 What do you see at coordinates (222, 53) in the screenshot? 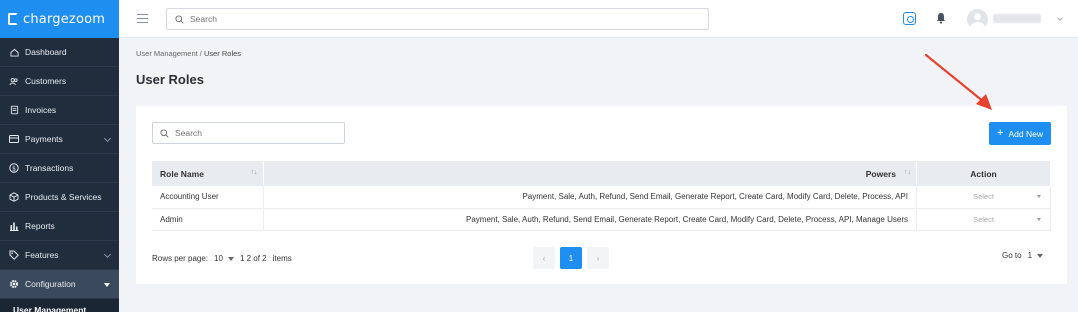
I see `breadcrumb-current: User Roles` at bounding box center [222, 53].